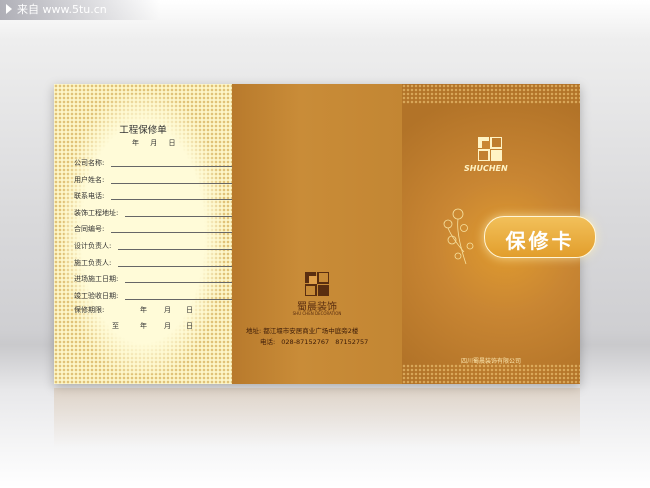  What do you see at coordinates (143, 310) in the screenshot?
I see `warranty-year: 年` at bounding box center [143, 310].